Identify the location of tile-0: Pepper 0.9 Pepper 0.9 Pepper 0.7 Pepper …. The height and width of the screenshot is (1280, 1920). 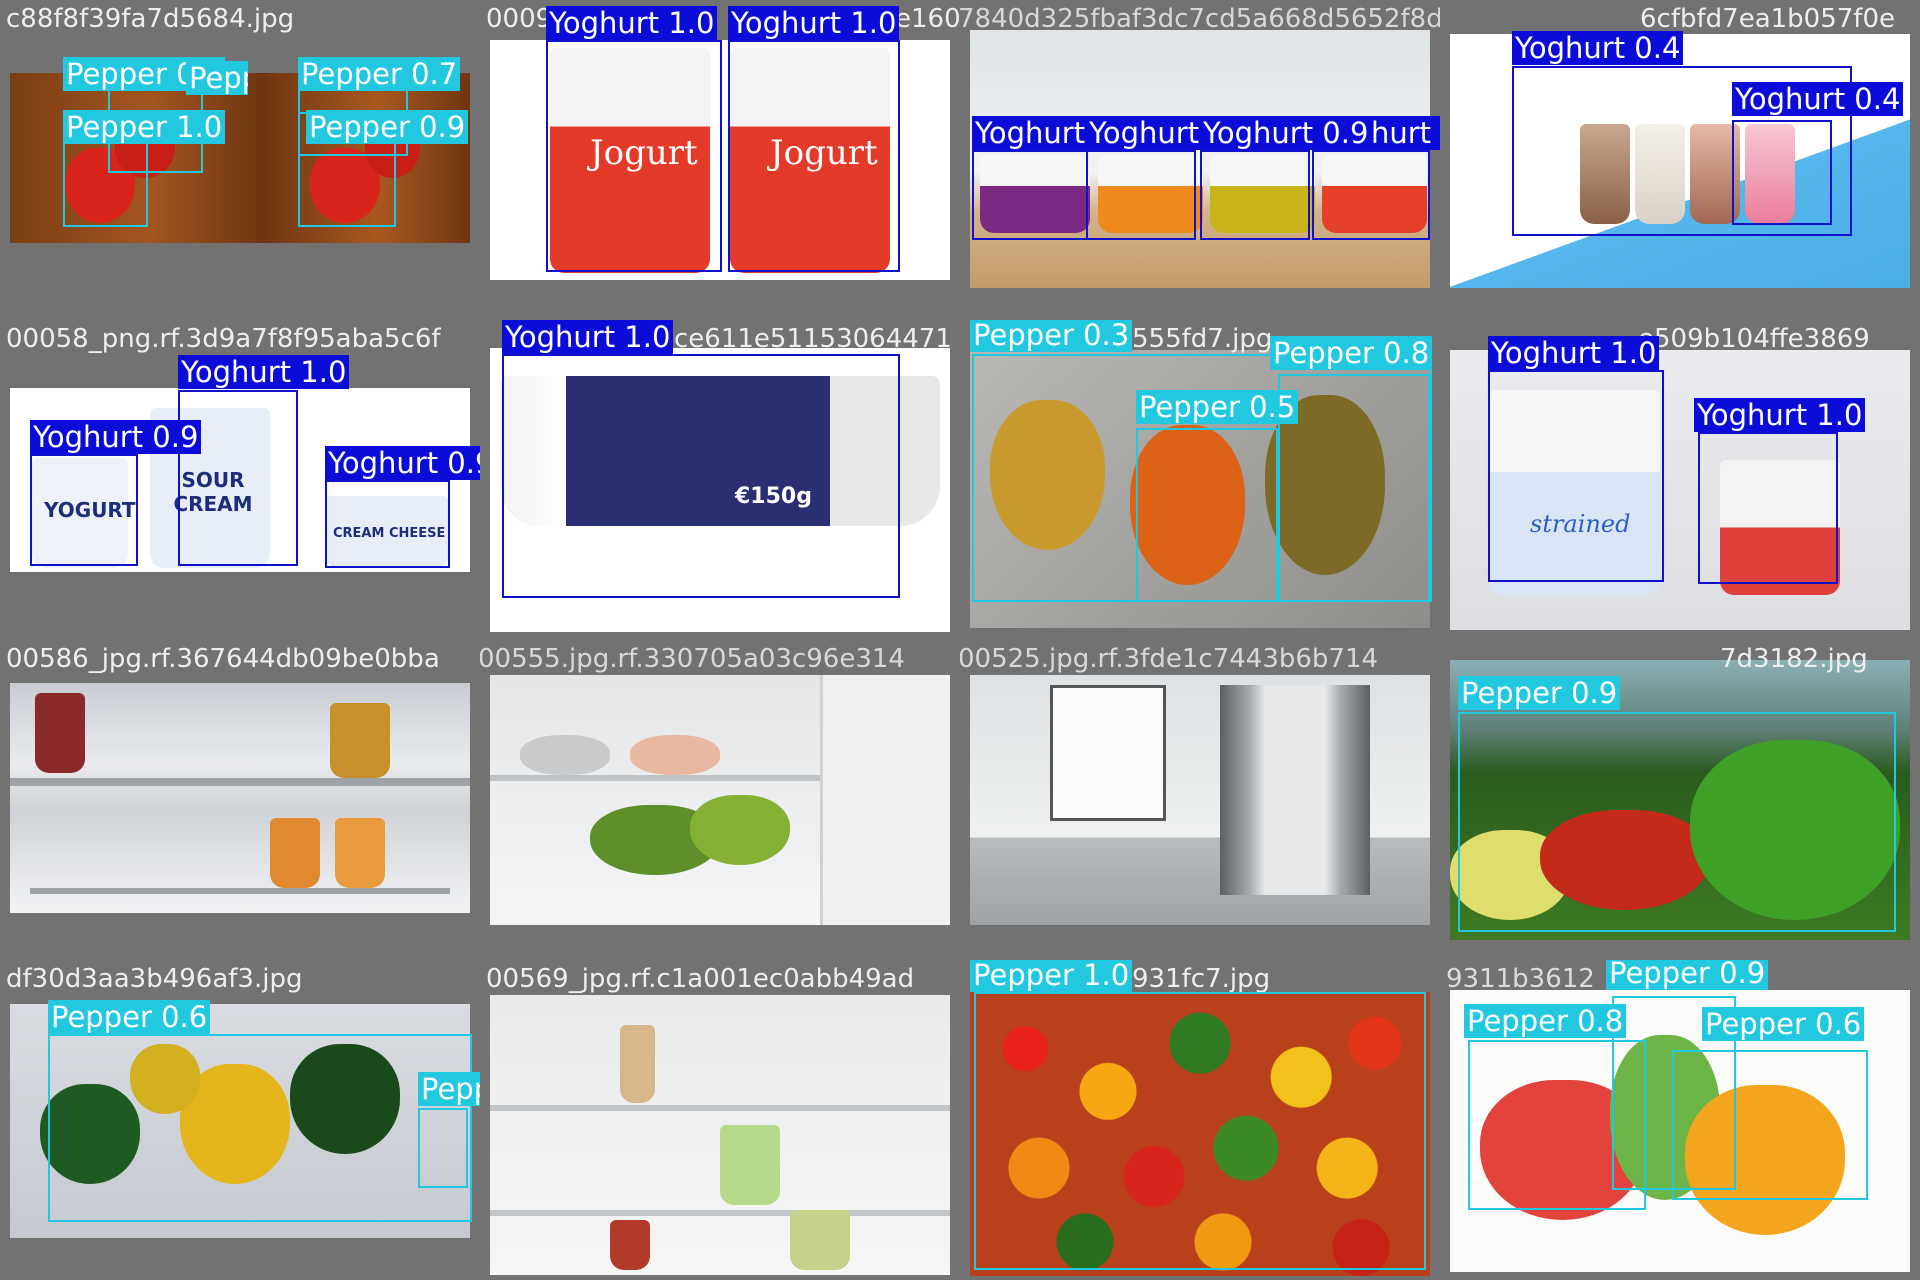
(240, 160).